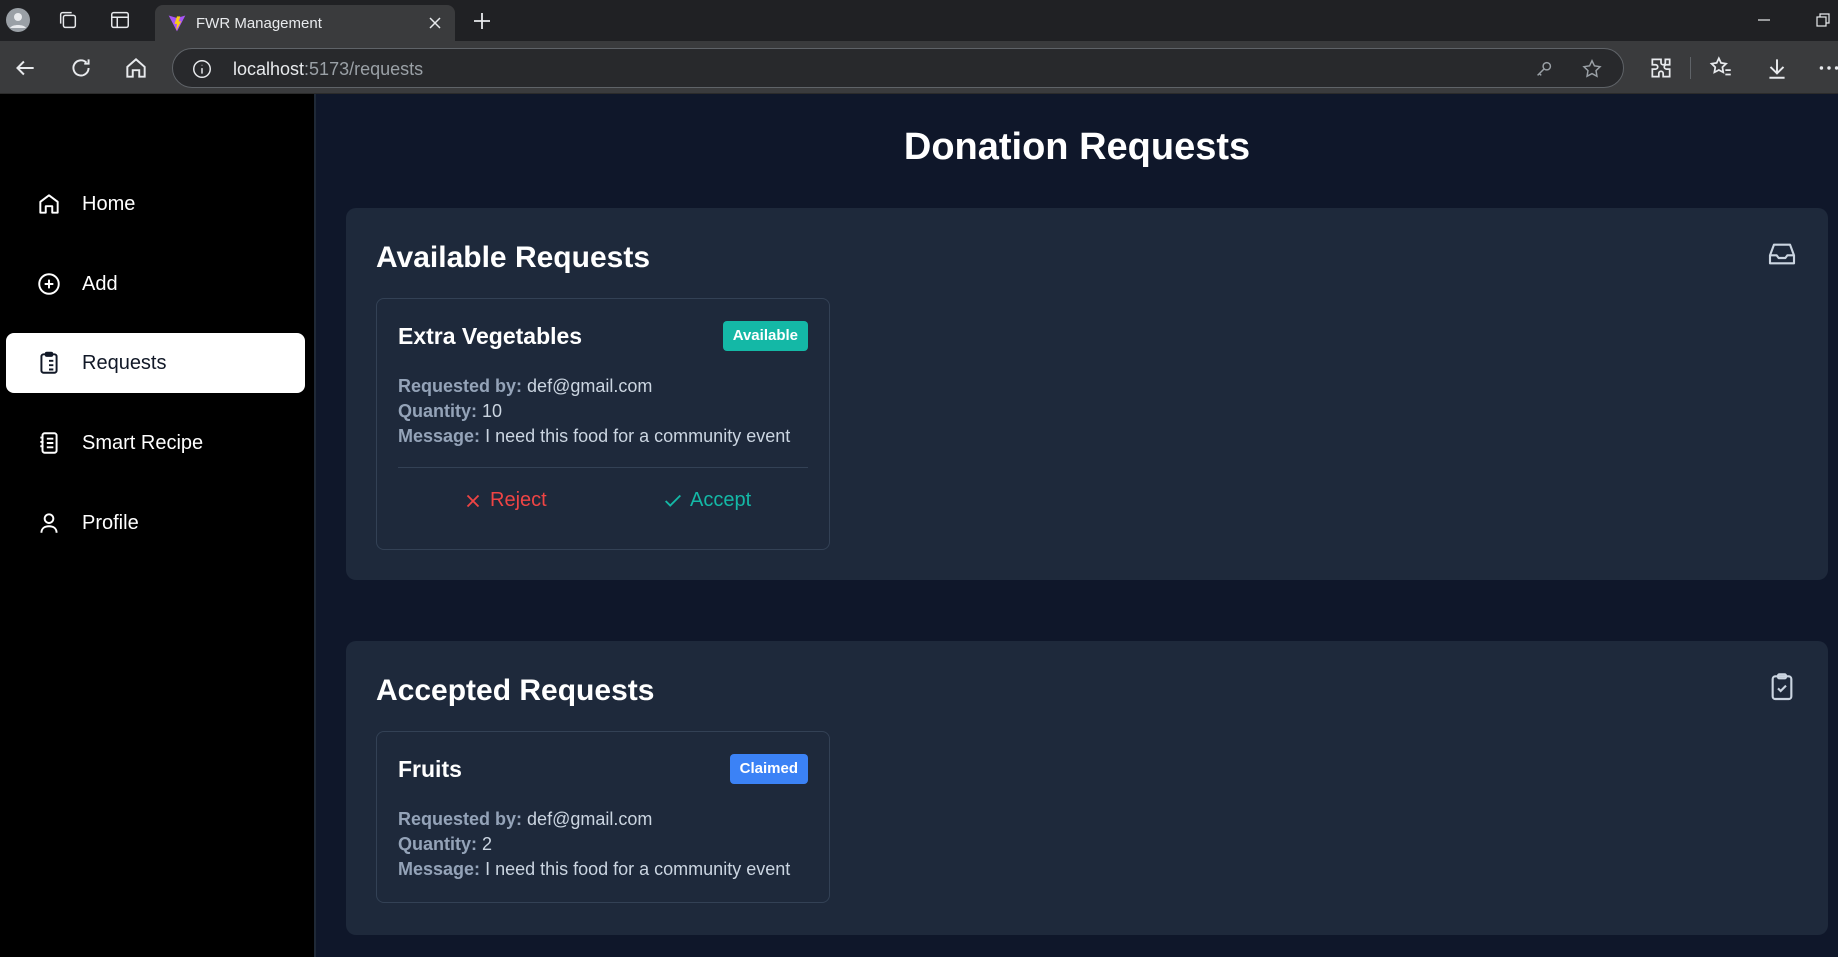  What do you see at coordinates (673, 500) in the screenshot?
I see `check-icon` at bounding box center [673, 500].